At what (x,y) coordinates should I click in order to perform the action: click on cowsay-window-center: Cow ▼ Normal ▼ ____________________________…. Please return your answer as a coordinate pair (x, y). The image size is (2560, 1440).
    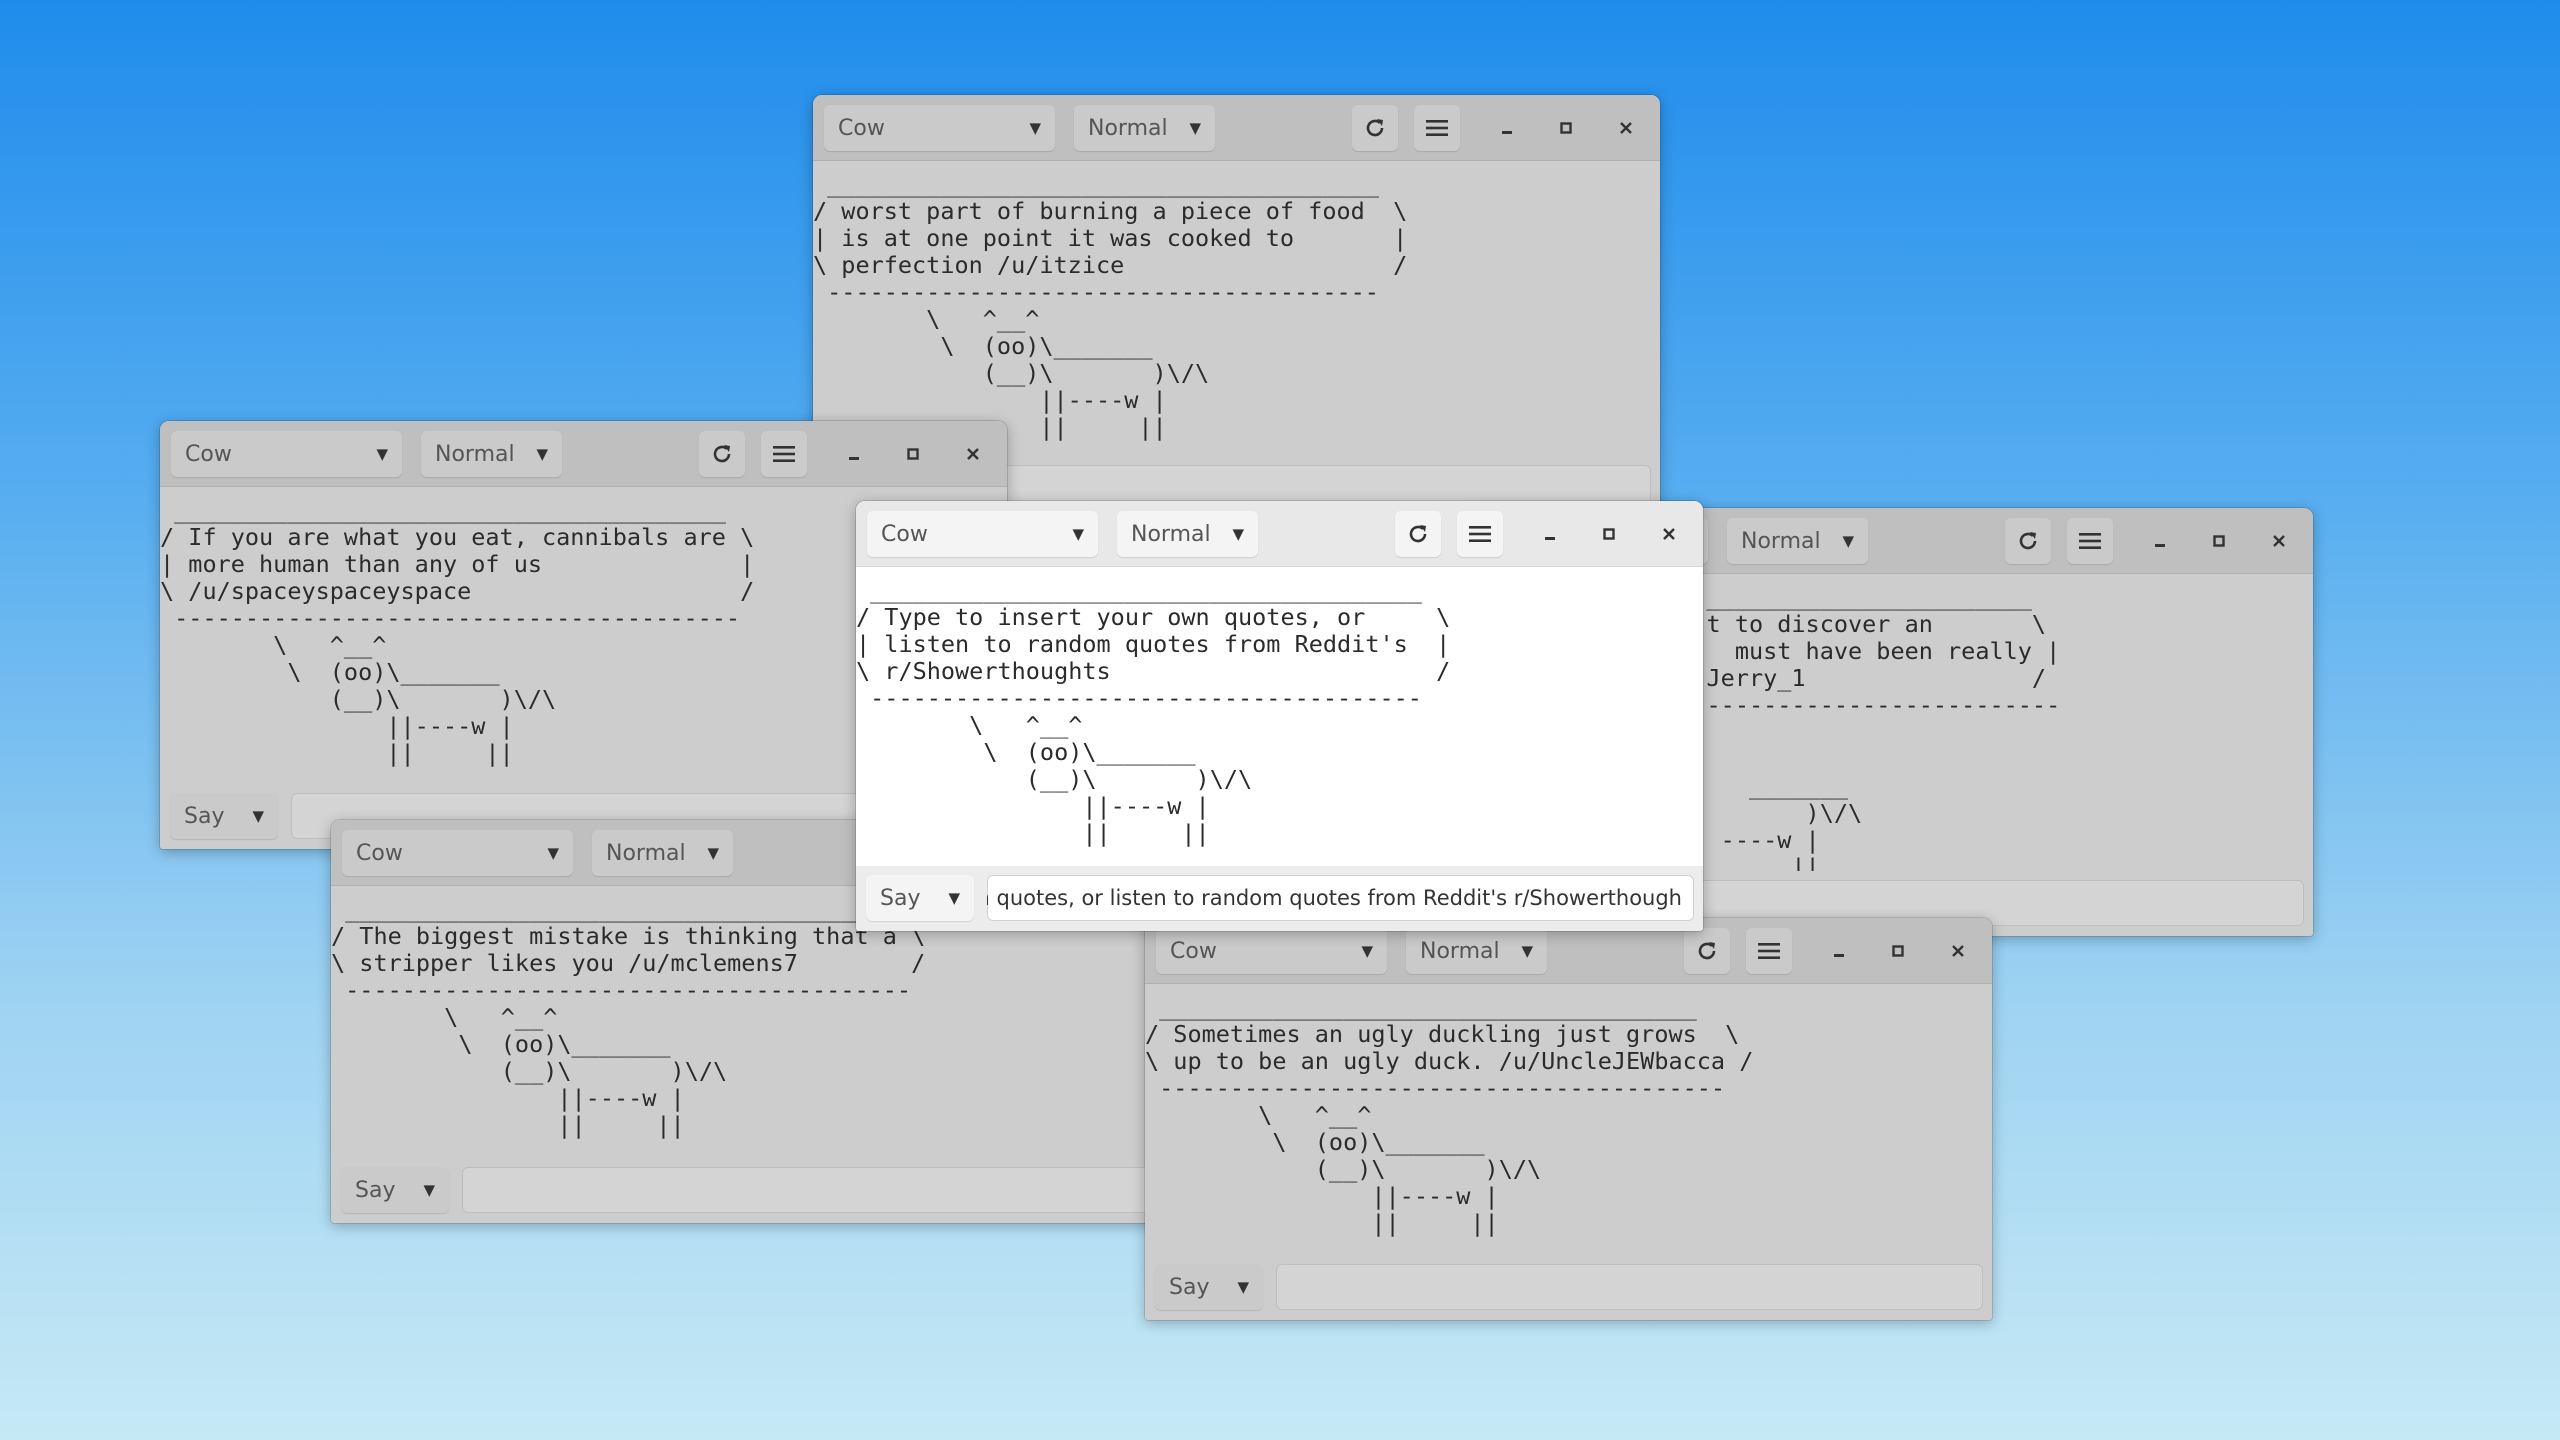
    Looking at the image, I should click on (1279, 716).